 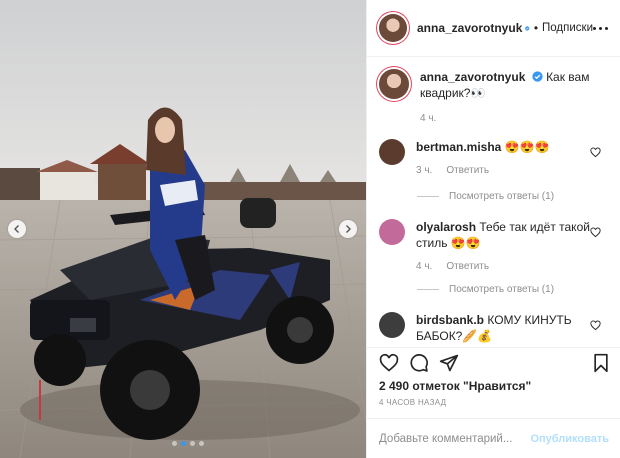 I want to click on comment-icon, so click(x=419, y=363).